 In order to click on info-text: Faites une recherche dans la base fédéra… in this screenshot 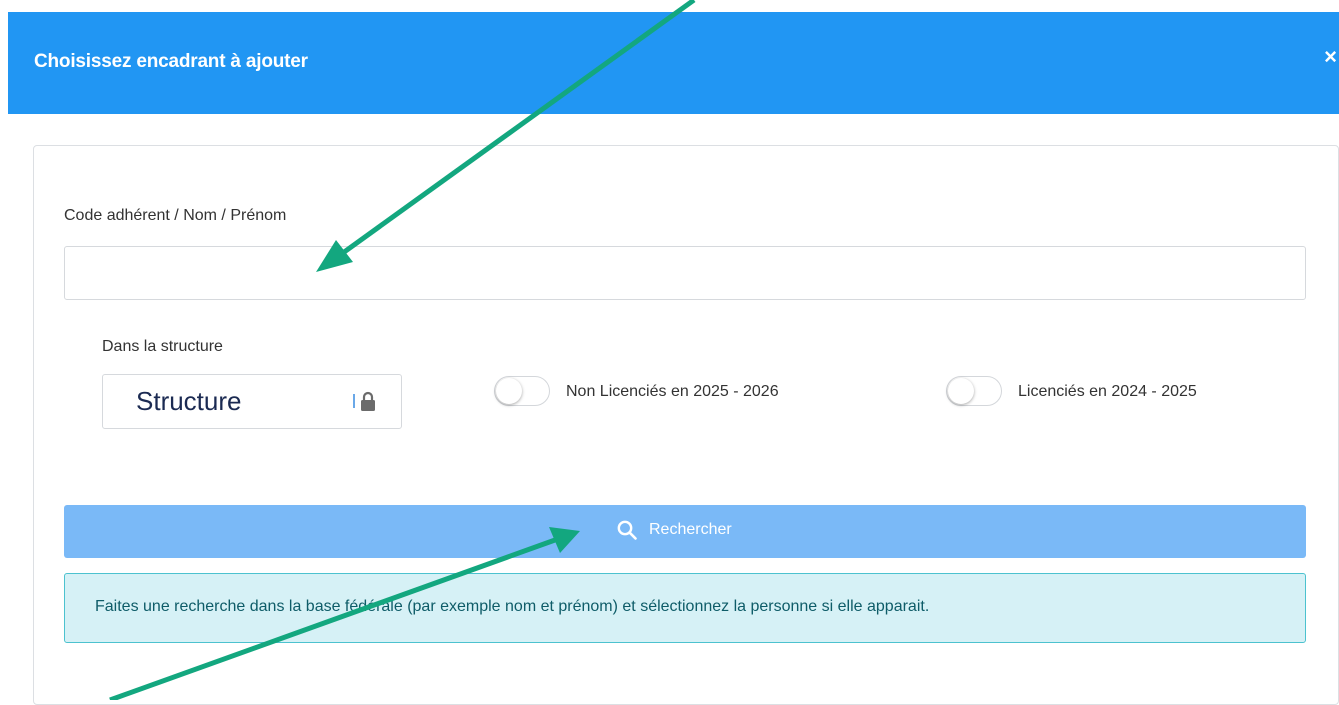, I will do `click(512, 606)`.